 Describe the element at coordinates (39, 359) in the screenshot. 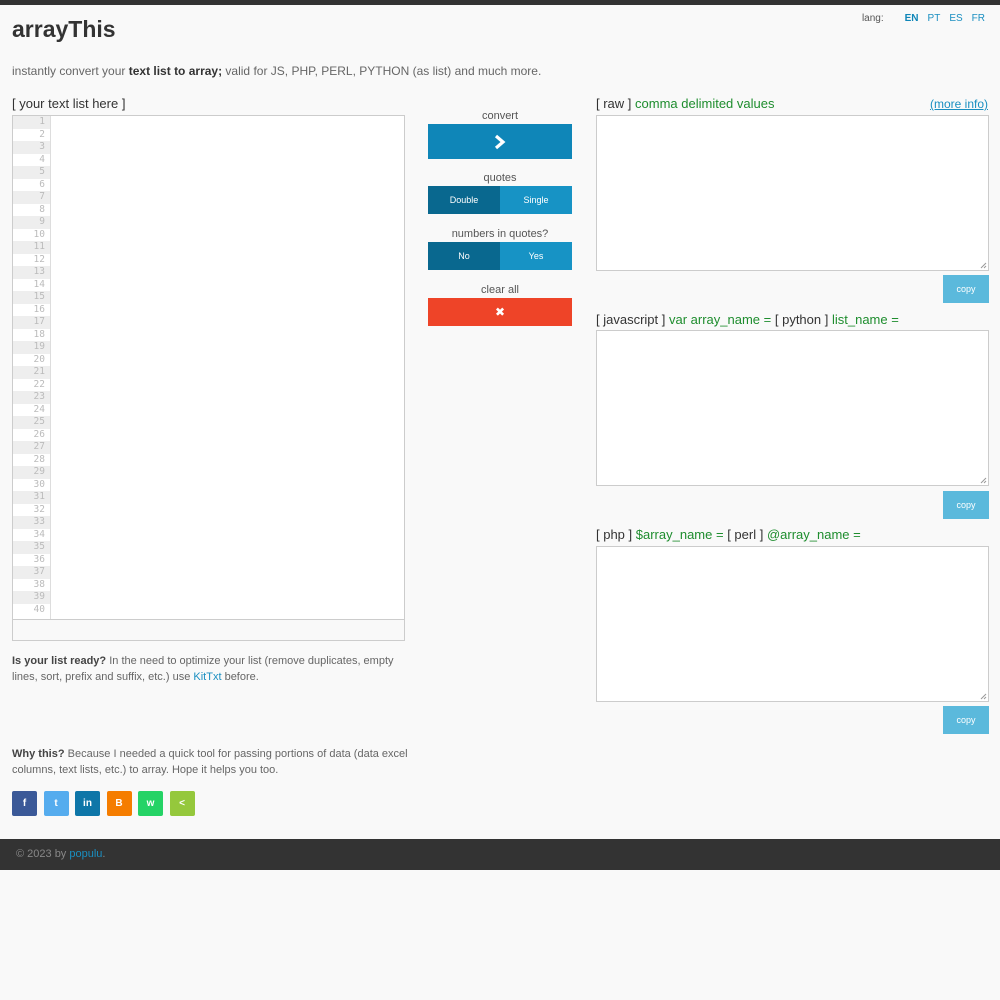

I see `line-number: 20` at that location.